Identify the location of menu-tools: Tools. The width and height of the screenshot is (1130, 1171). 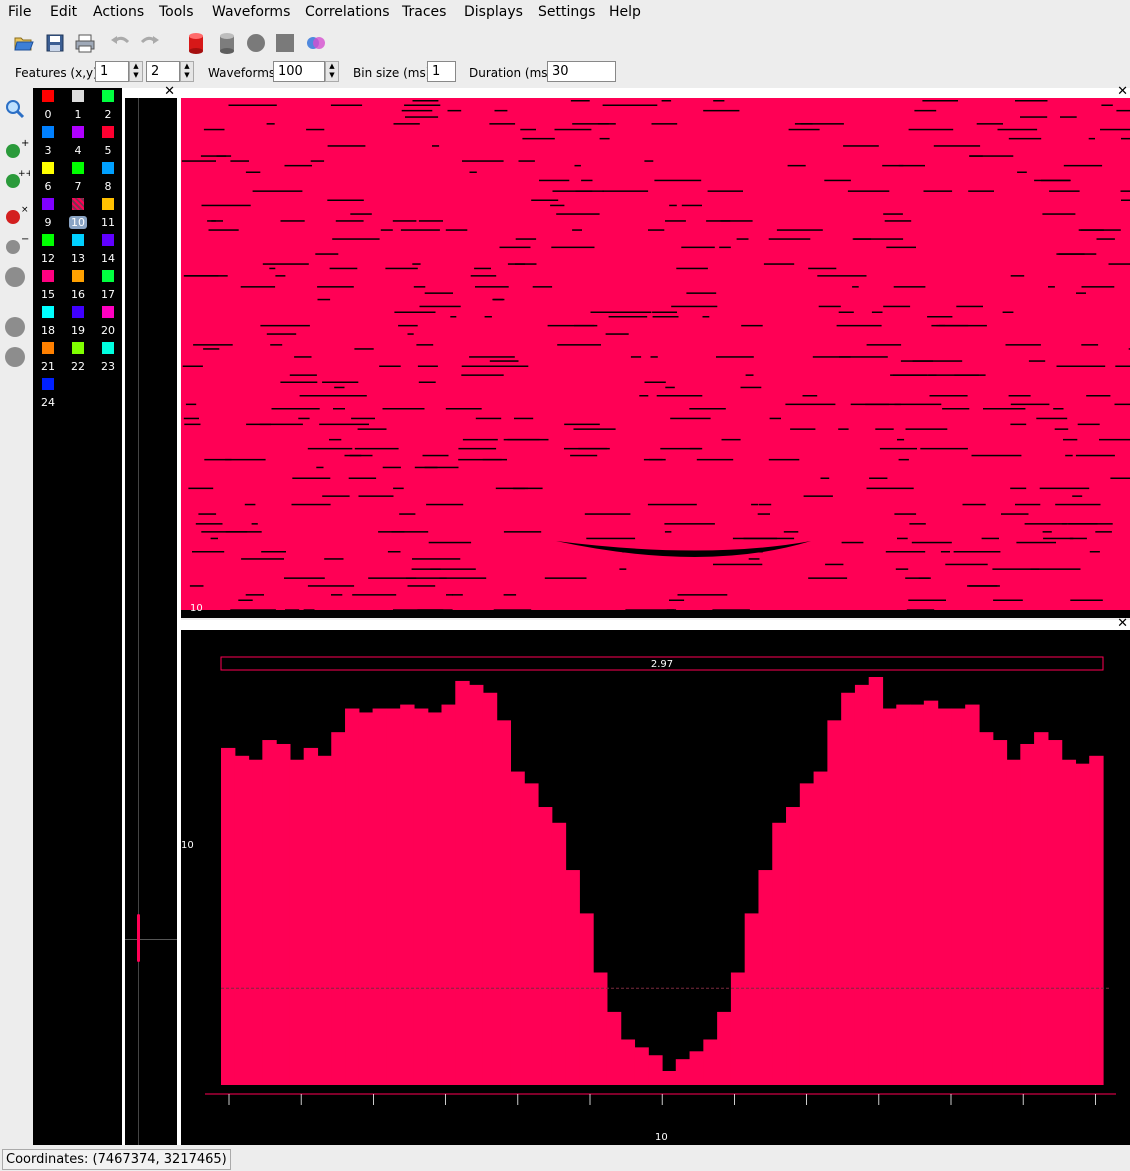
(176, 12).